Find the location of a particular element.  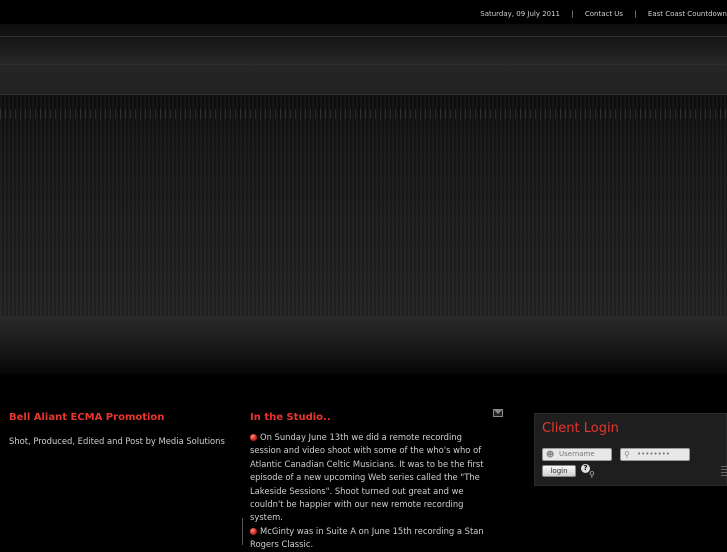

contact-us-link: Contact Us is located at coordinates (604, 14).